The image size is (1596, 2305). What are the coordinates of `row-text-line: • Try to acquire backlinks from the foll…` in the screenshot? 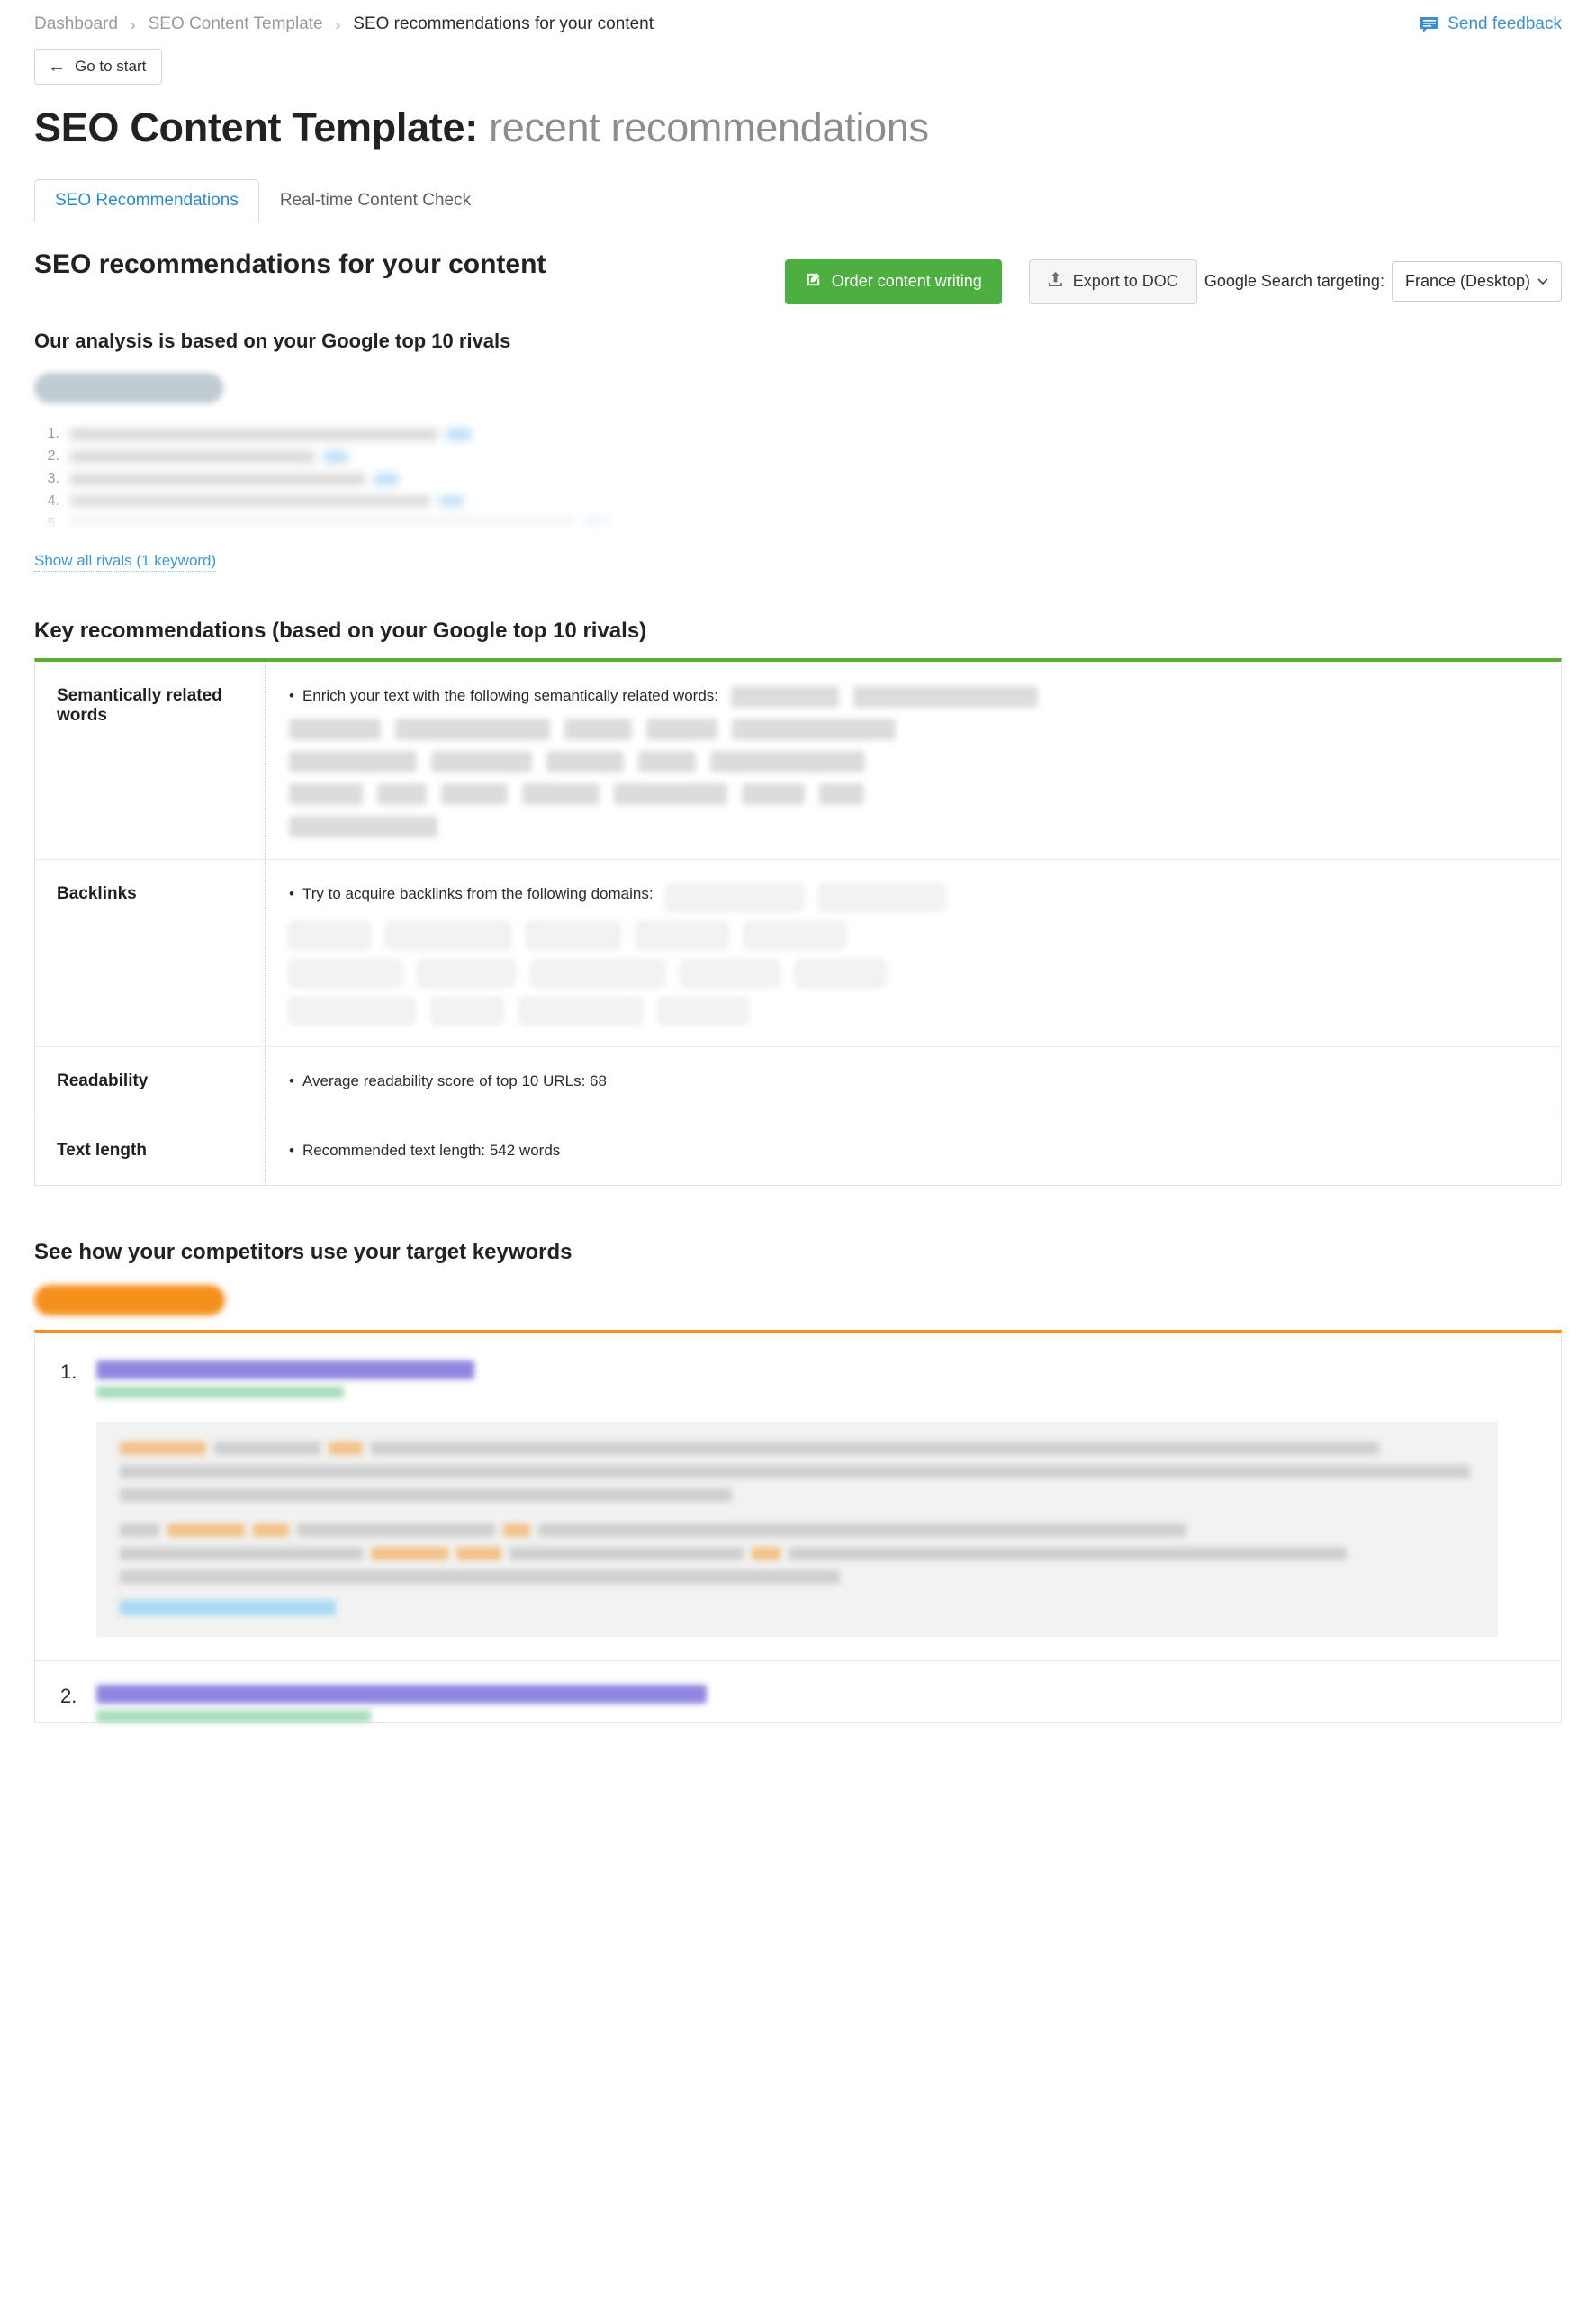 It's located at (913, 897).